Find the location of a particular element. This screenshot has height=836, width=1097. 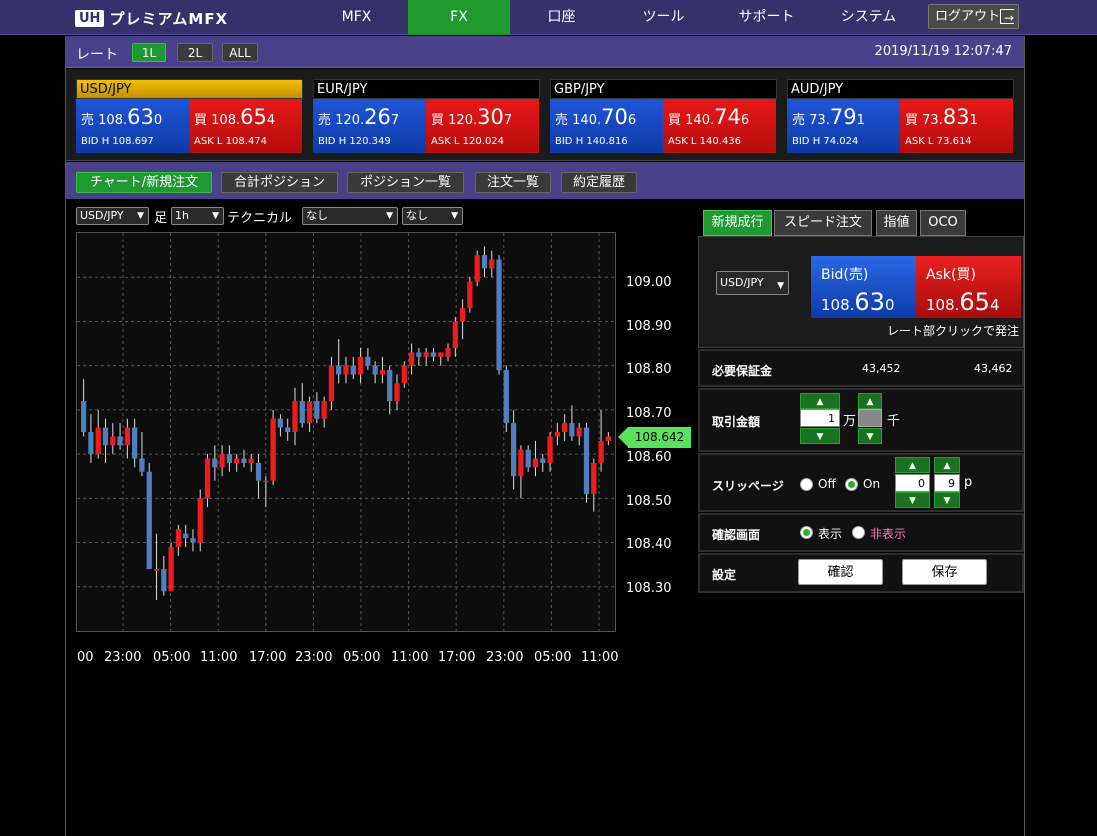

app-logo: UH プレミアムMFX is located at coordinates (151, 18).